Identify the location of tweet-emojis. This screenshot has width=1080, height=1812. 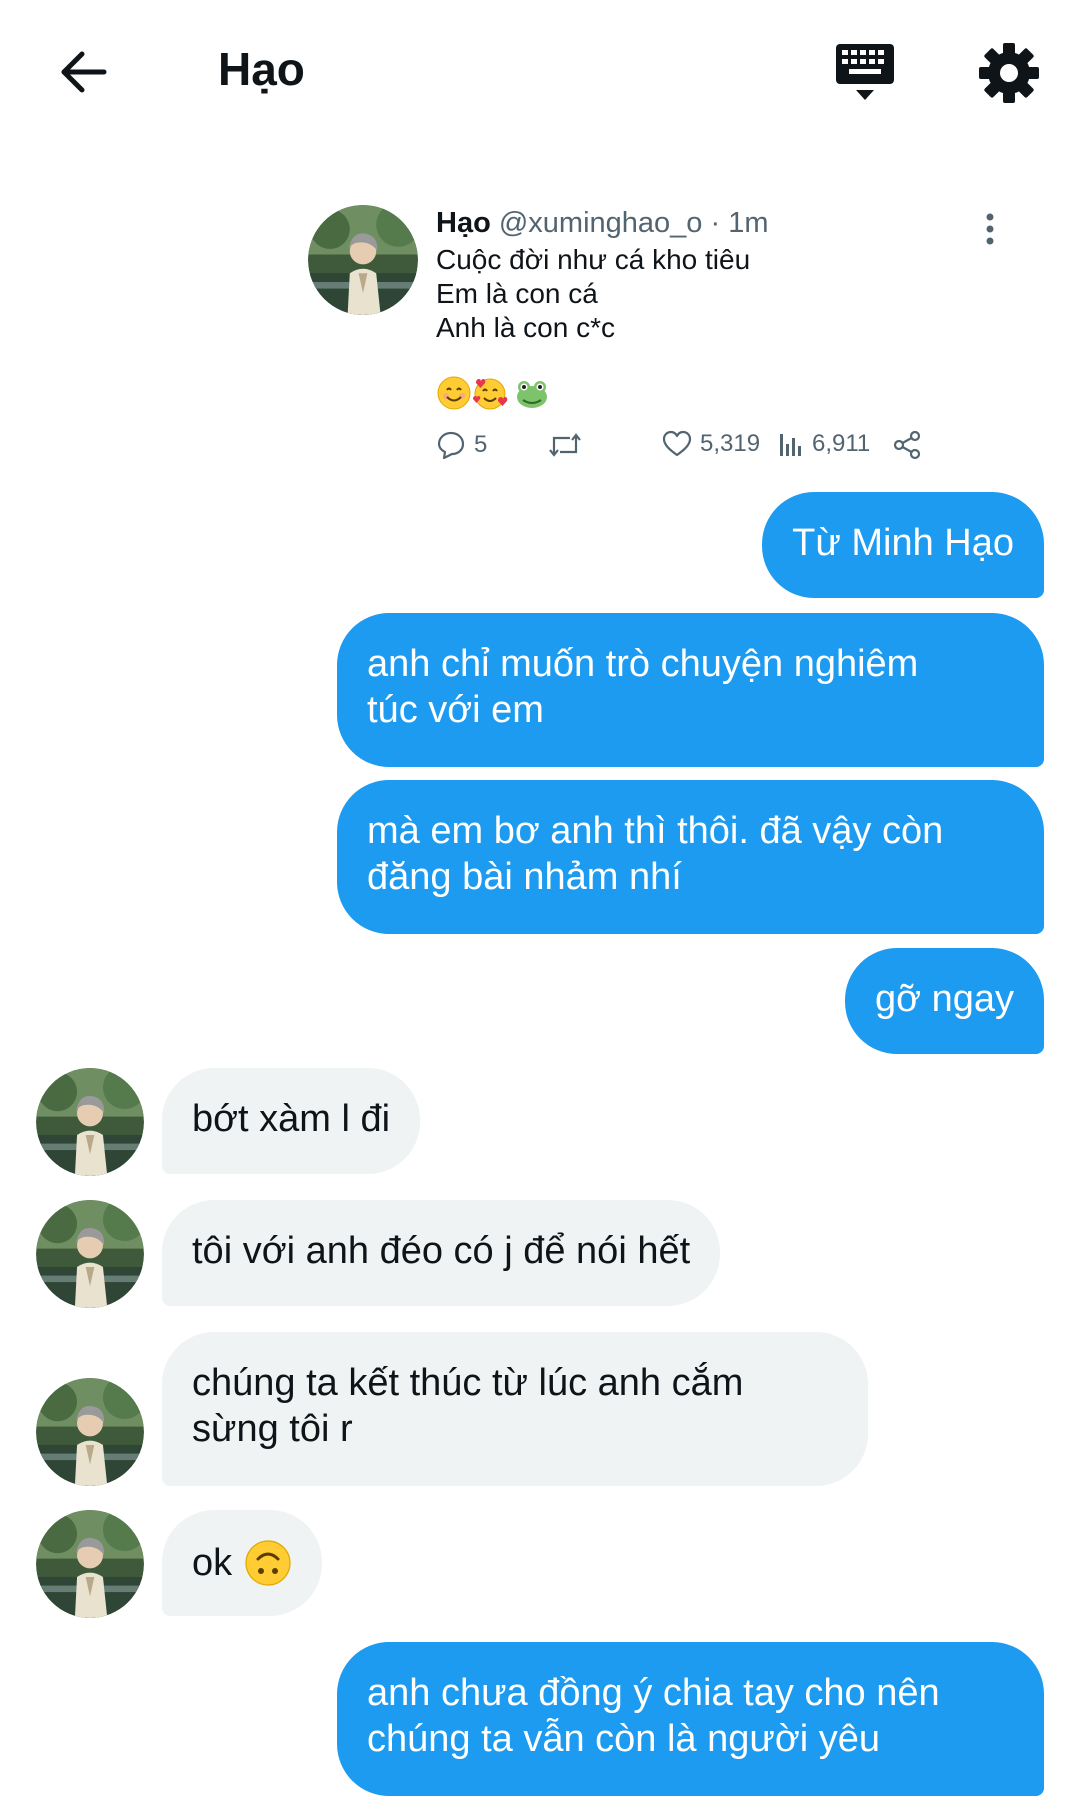
(493, 393).